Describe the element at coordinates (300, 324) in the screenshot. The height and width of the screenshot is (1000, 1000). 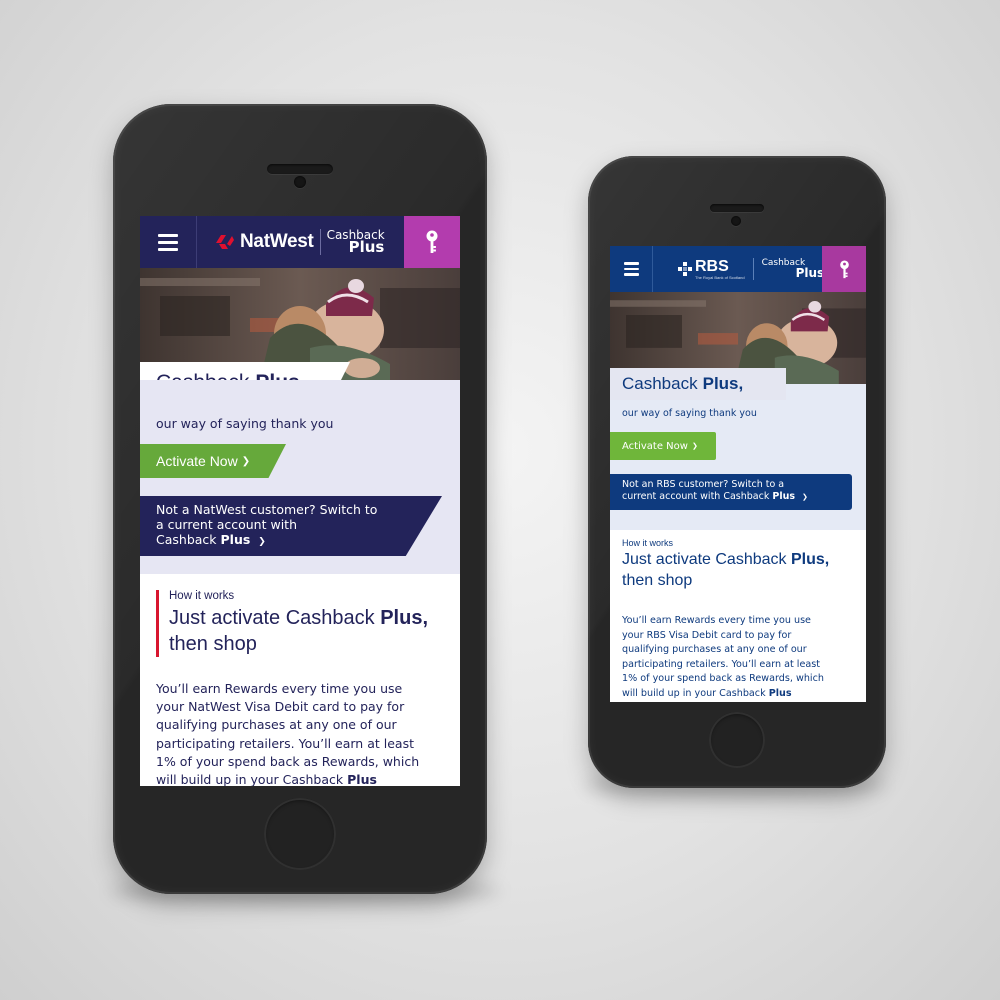
I see `hero-photo: Cashback Plus,` at that location.